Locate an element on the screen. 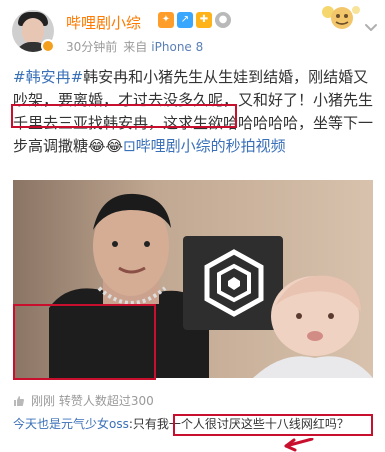 The width and height of the screenshot is (385, 452). engagement-row: 刚刚 转赞人数超过300 is located at coordinates (83, 400).